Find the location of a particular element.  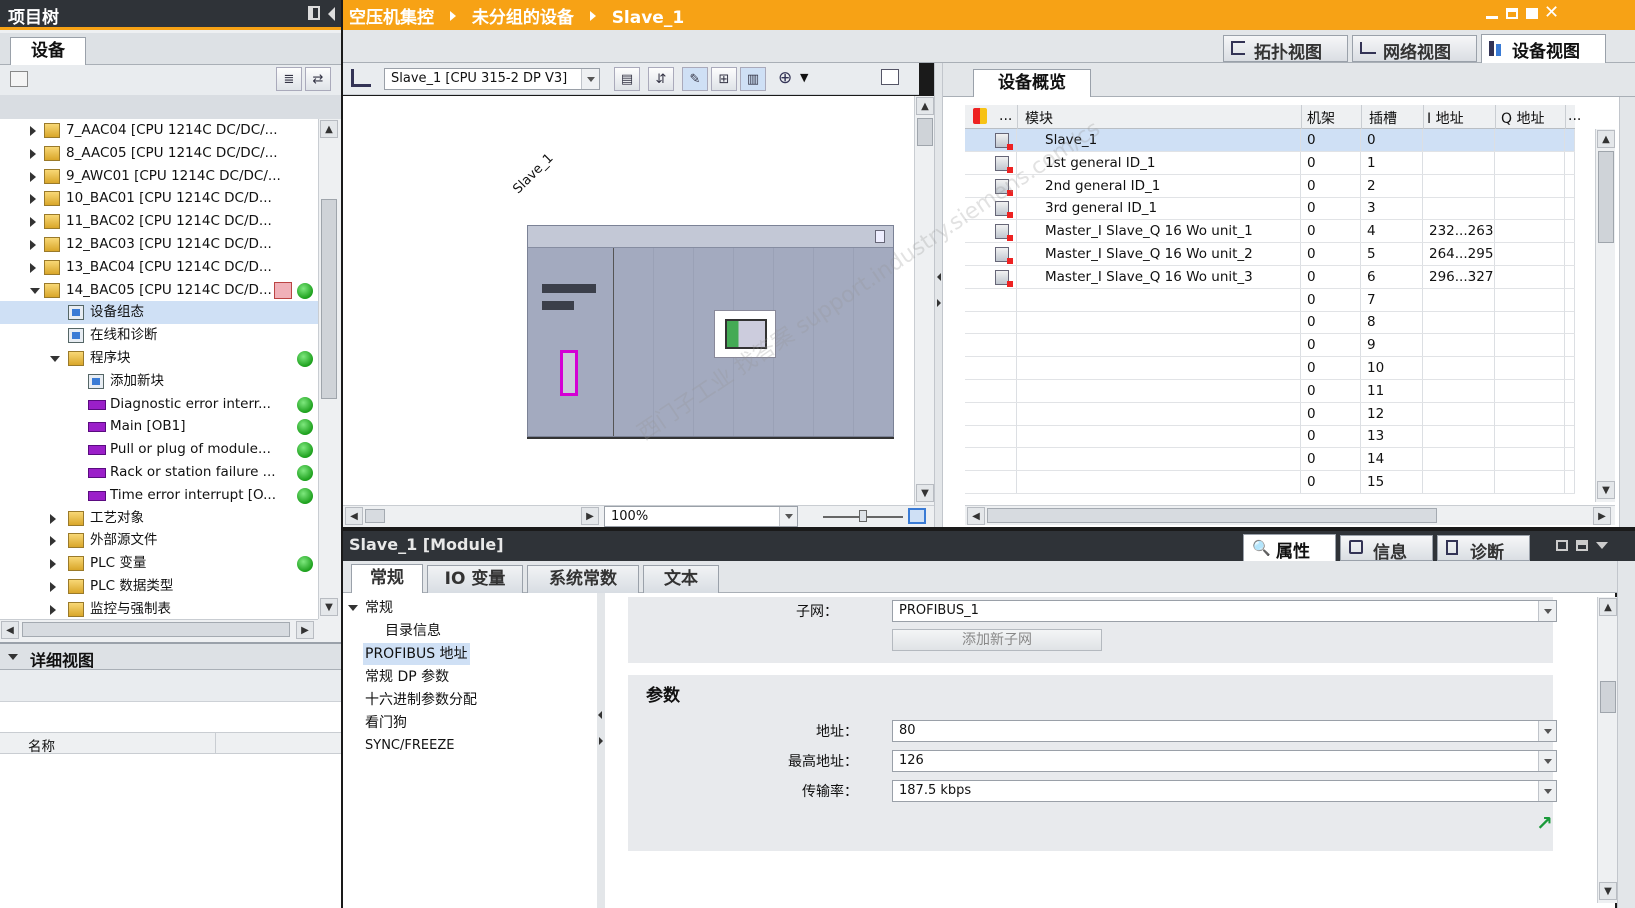

tree-item: 在线和诊断 is located at coordinates (159, 335).